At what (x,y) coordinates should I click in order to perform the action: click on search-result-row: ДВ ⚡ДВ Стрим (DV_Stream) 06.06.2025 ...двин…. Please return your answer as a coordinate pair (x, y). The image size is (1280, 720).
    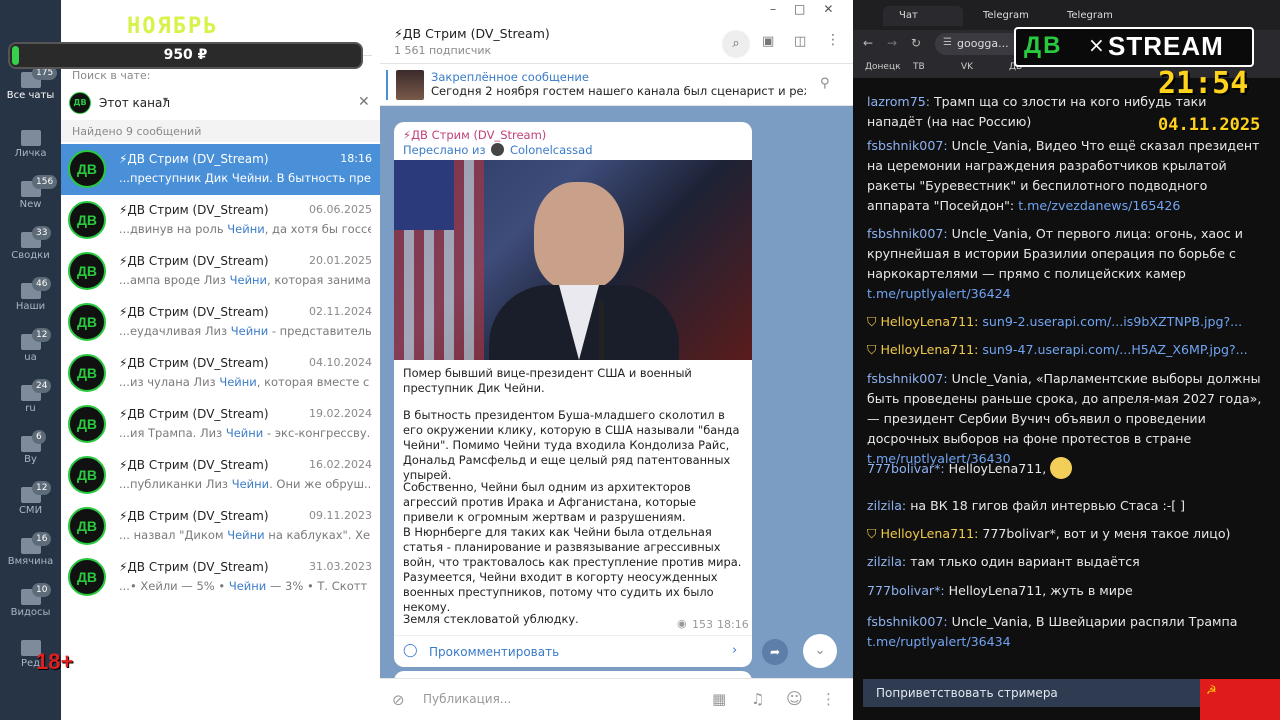
    Looking at the image, I should click on (220, 220).